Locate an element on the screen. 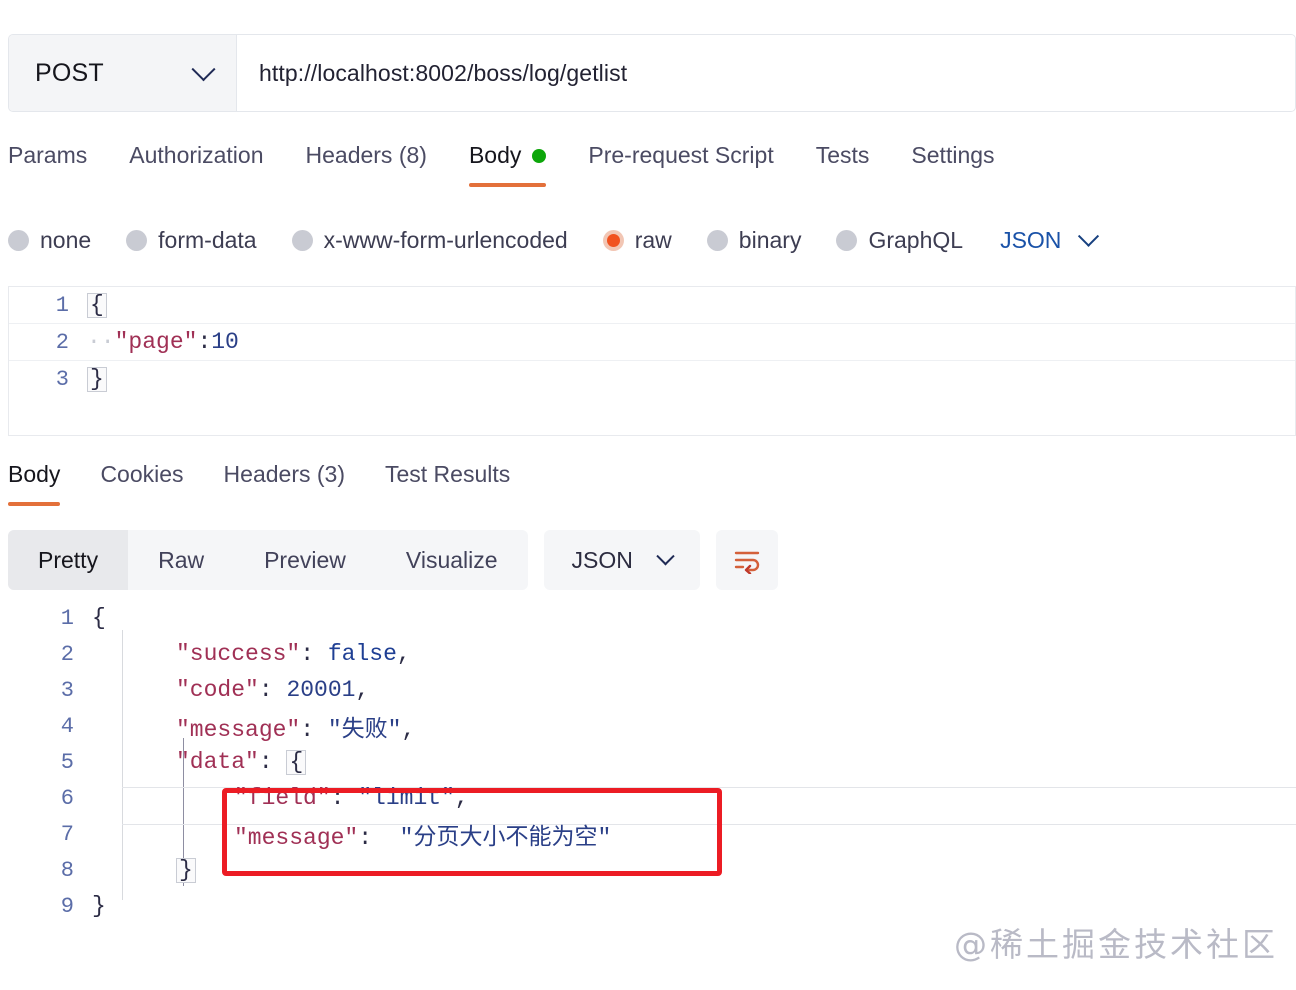  body-present-indicator-icon is located at coordinates (539, 155).